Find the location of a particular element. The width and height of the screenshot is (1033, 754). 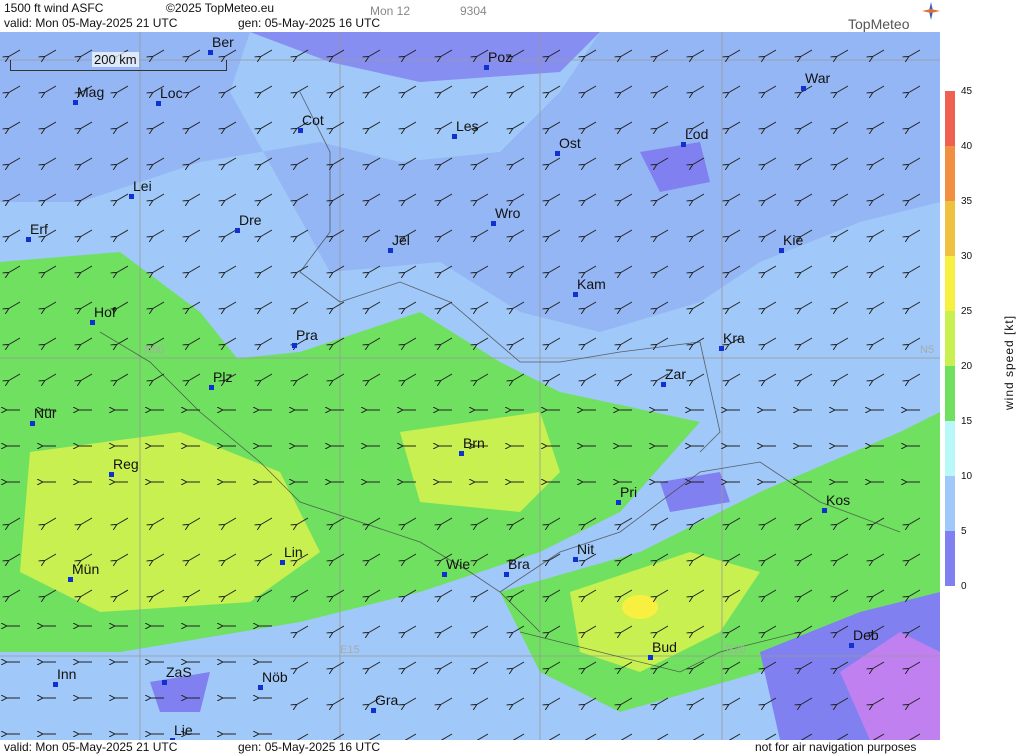

valid-time: valid: Mon 05-May-2025 21 UTC is located at coordinates (91, 23).